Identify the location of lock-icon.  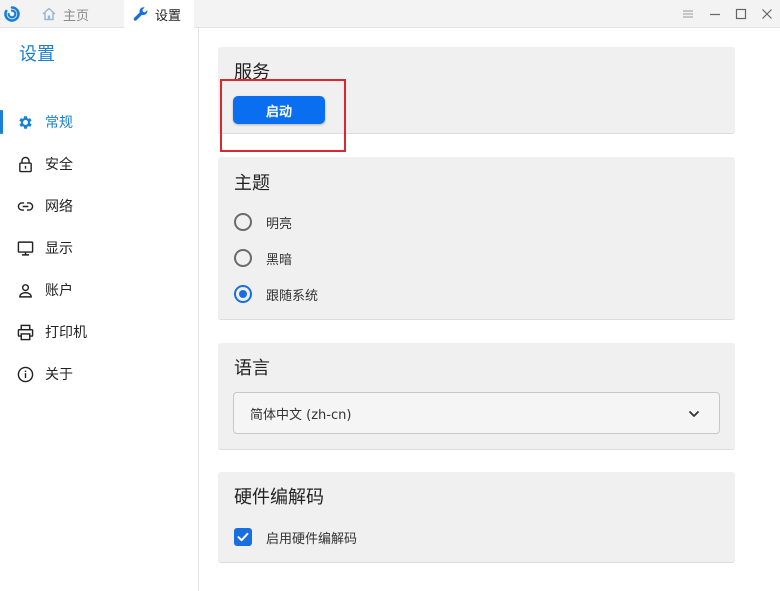
(25, 164).